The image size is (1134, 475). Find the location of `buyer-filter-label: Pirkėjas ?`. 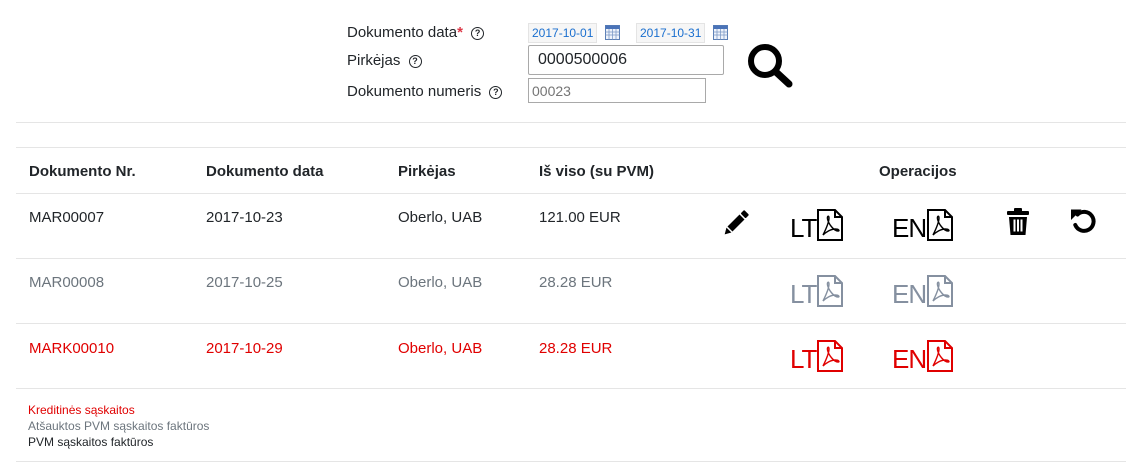

buyer-filter-label: Pirkėjas ? is located at coordinates (384, 60).